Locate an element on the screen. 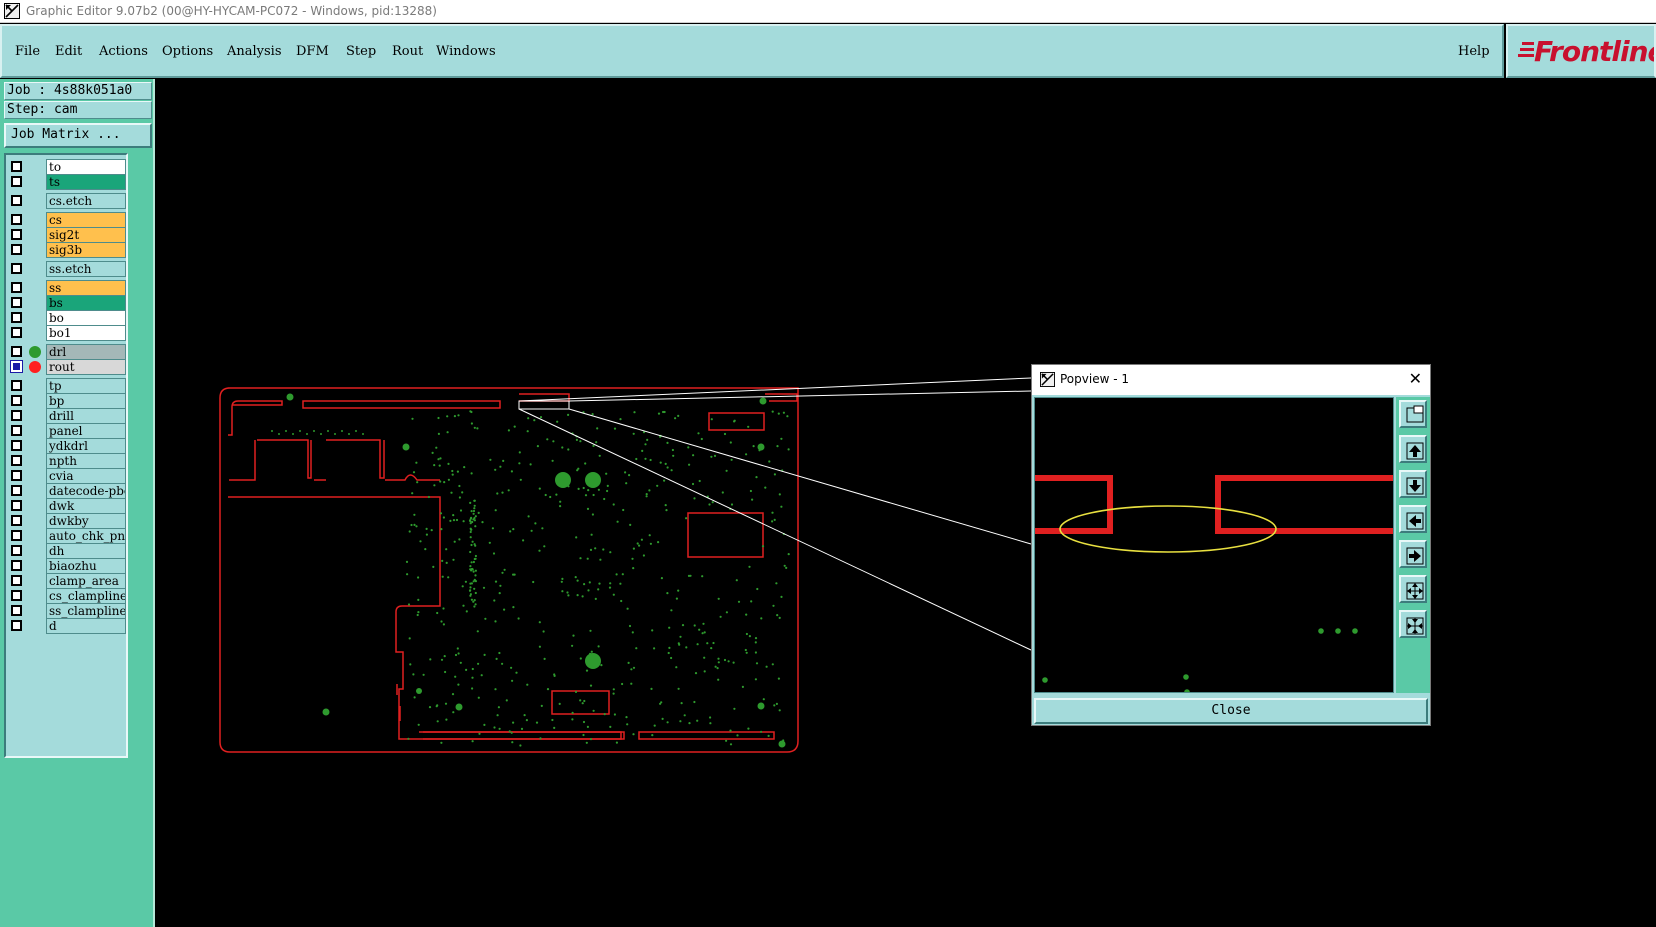  menu-analysis: Analysis is located at coordinates (254, 51).